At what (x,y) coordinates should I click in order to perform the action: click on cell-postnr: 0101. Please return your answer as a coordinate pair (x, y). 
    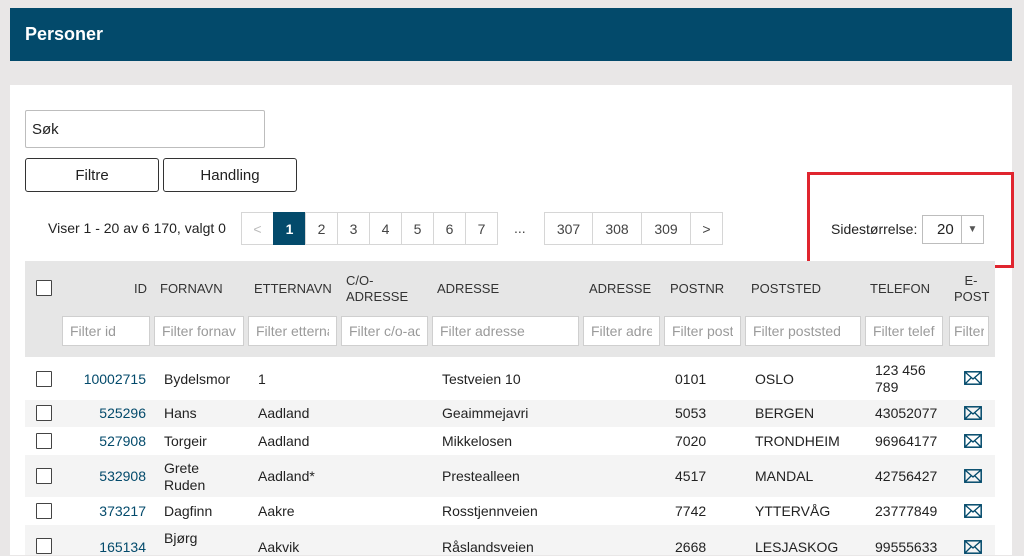
    Looking at the image, I should click on (691, 379).